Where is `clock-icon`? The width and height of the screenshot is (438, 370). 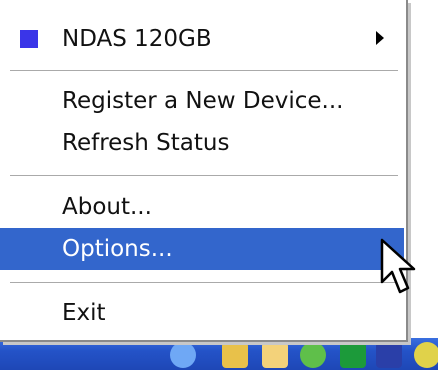 clock-icon is located at coordinates (426, 355).